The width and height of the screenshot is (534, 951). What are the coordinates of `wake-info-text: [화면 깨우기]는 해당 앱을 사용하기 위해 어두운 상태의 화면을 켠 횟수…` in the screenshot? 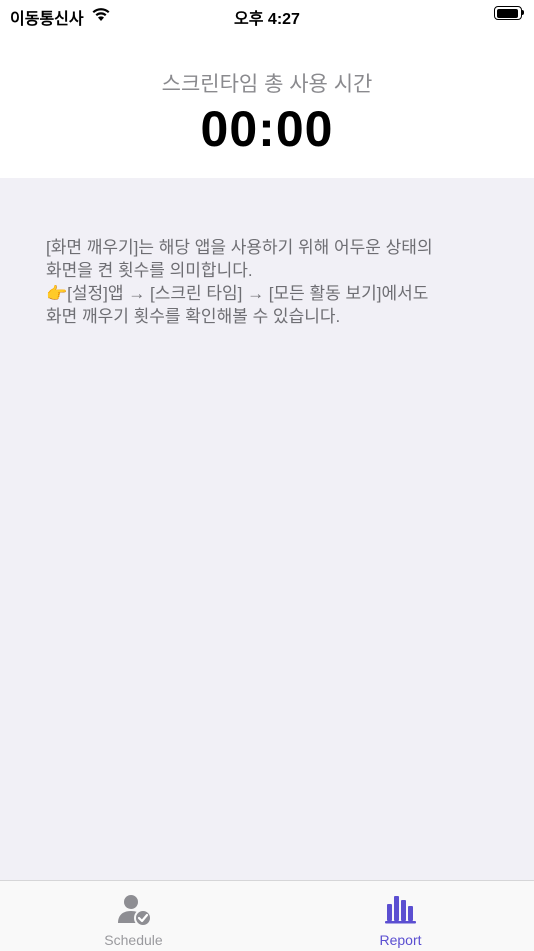 It's located at (266, 282).